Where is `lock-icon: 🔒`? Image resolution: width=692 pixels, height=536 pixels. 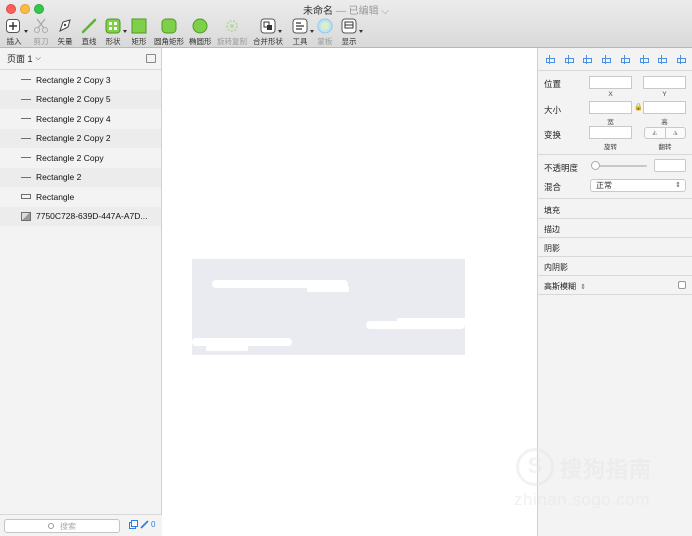 lock-icon: 🔒 is located at coordinates (638, 107).